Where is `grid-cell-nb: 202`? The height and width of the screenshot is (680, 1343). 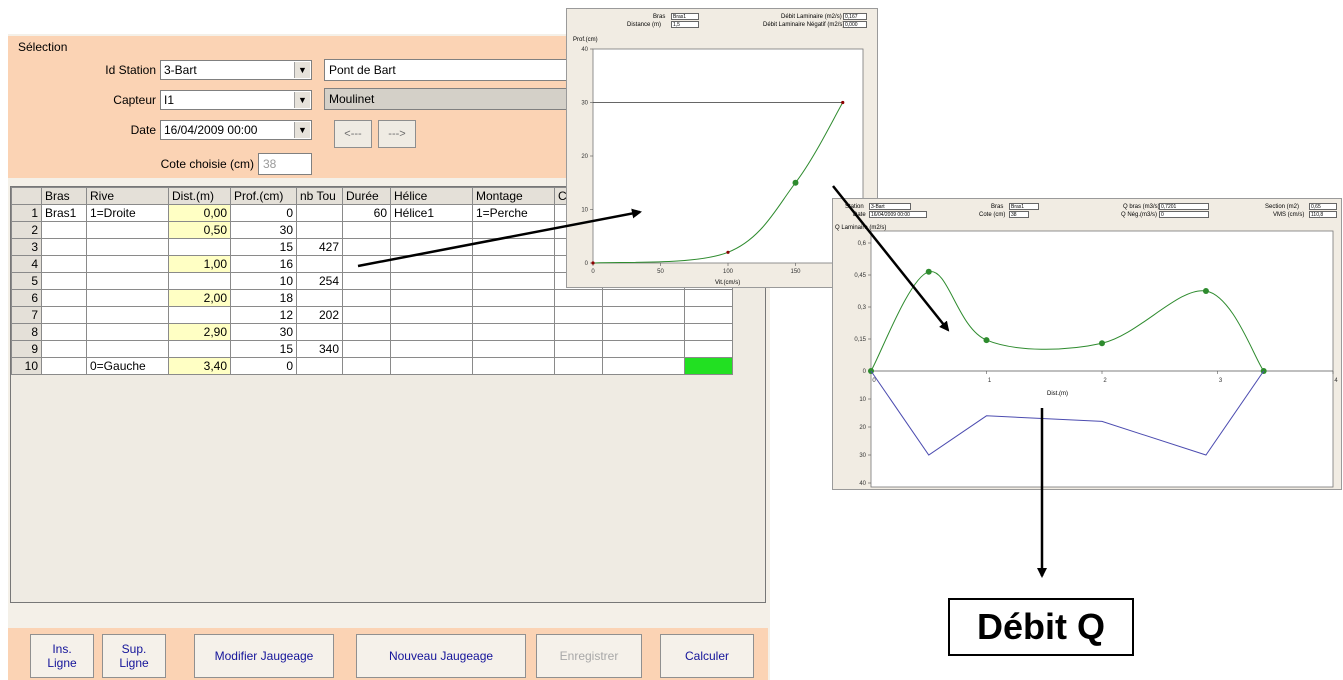
grid-cell-nb: 202 is located at coordinates (319, 315).